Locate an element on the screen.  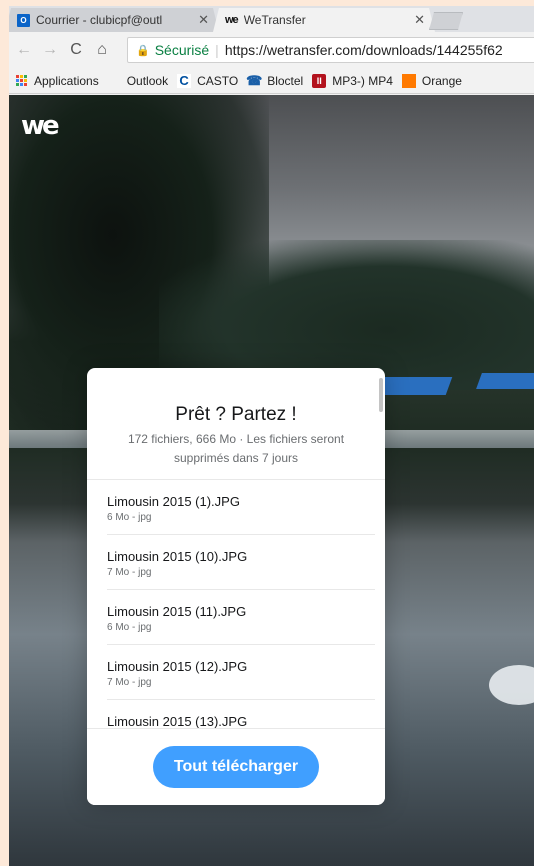
list-item: Limousin 2015 (1).JPG 6 Mo - jpg is located at coordinates (241, 507).